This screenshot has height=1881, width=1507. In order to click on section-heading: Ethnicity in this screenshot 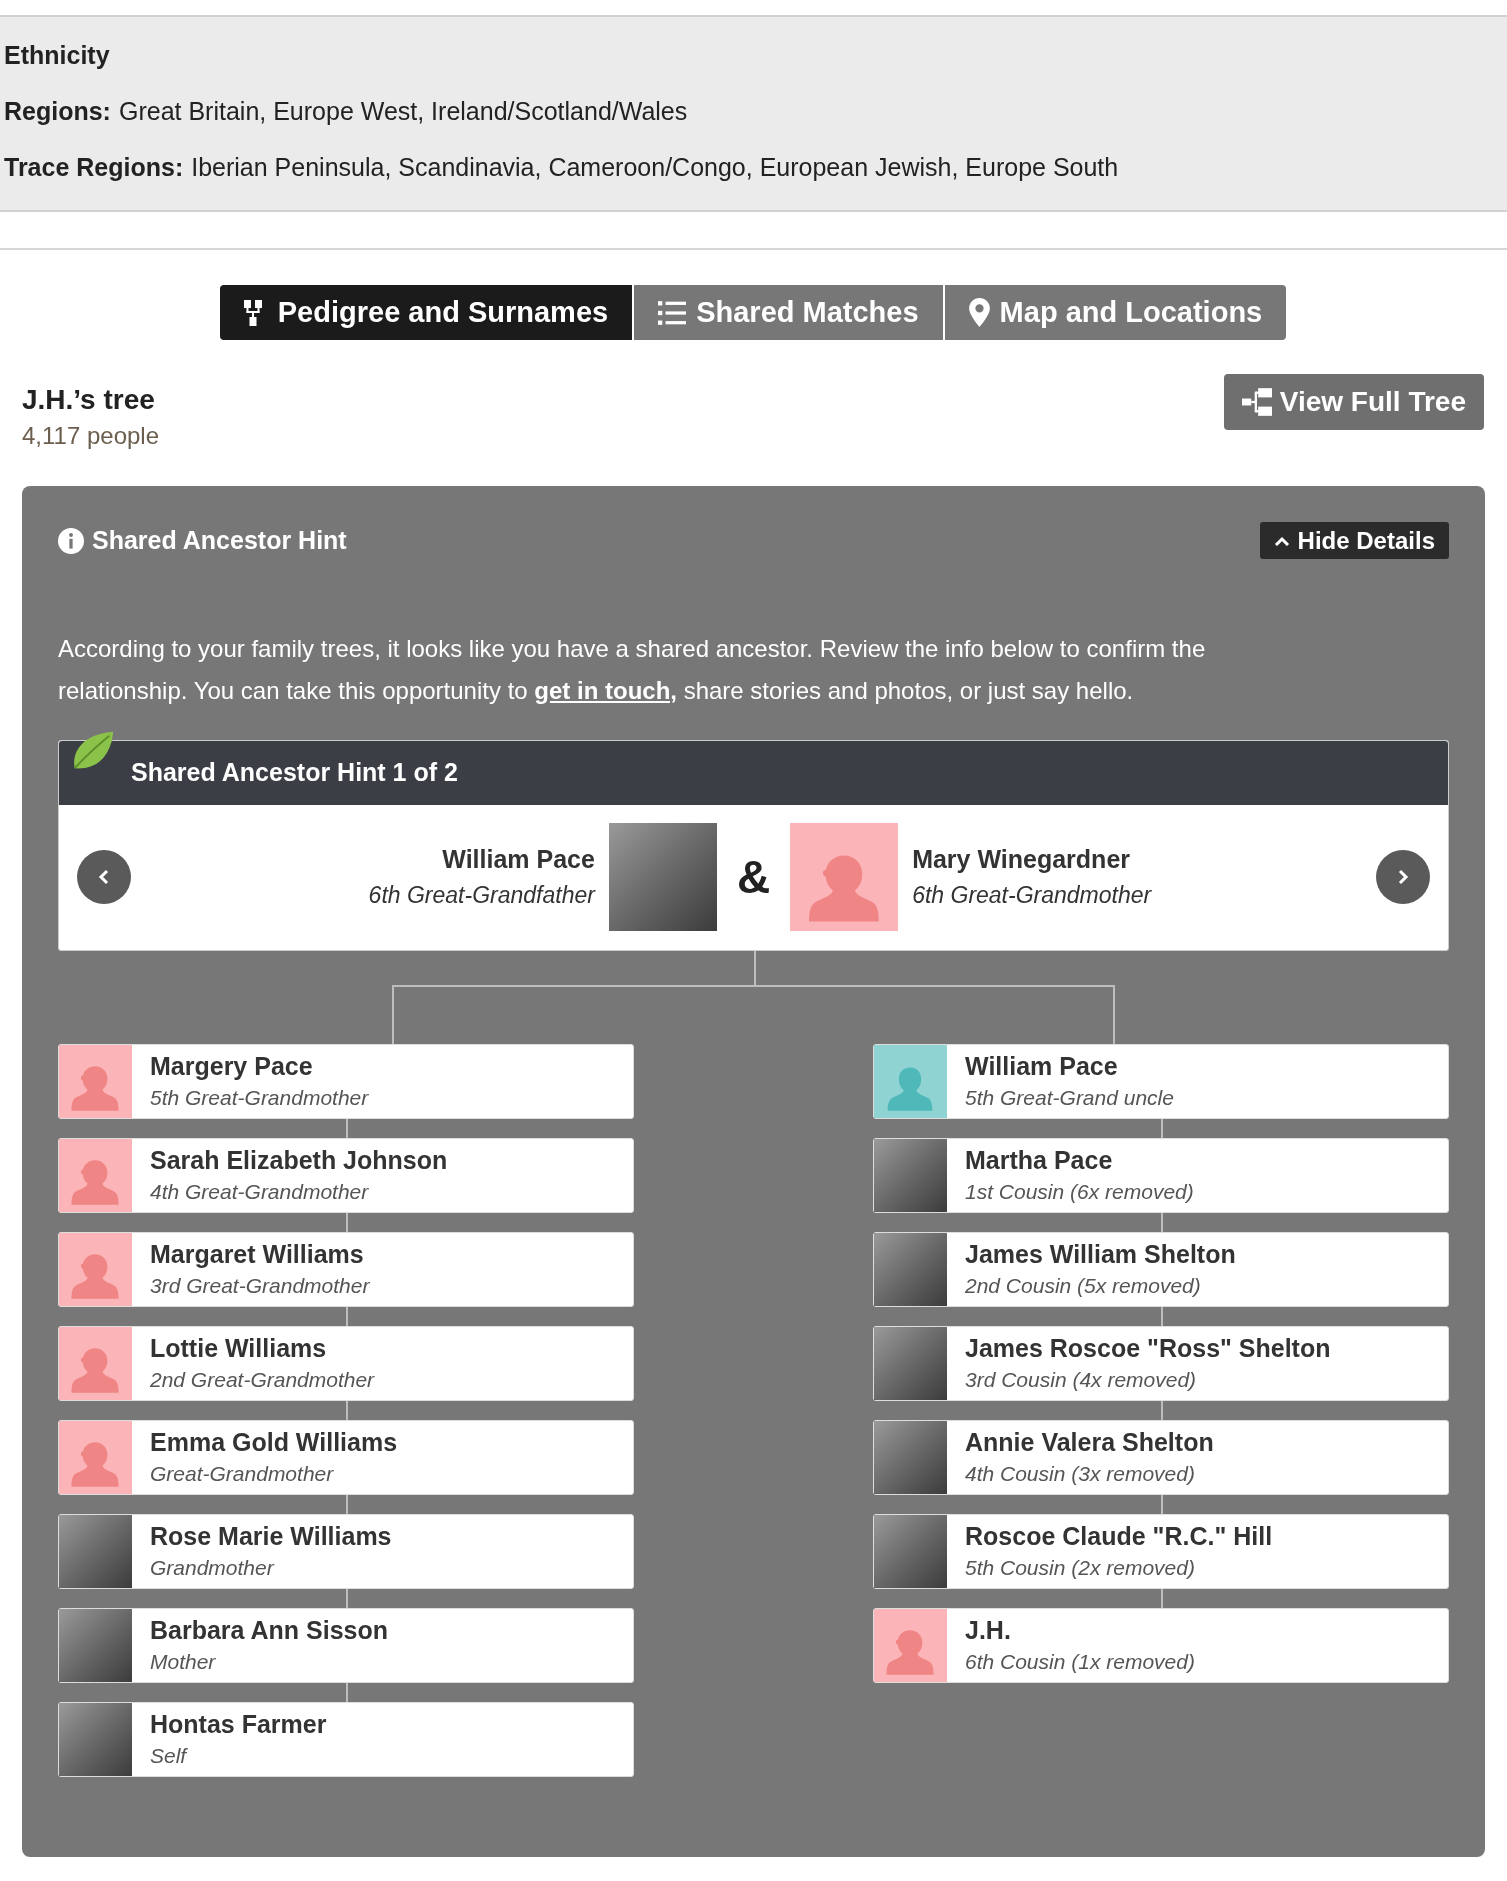, I will do `click(57, 55)`.